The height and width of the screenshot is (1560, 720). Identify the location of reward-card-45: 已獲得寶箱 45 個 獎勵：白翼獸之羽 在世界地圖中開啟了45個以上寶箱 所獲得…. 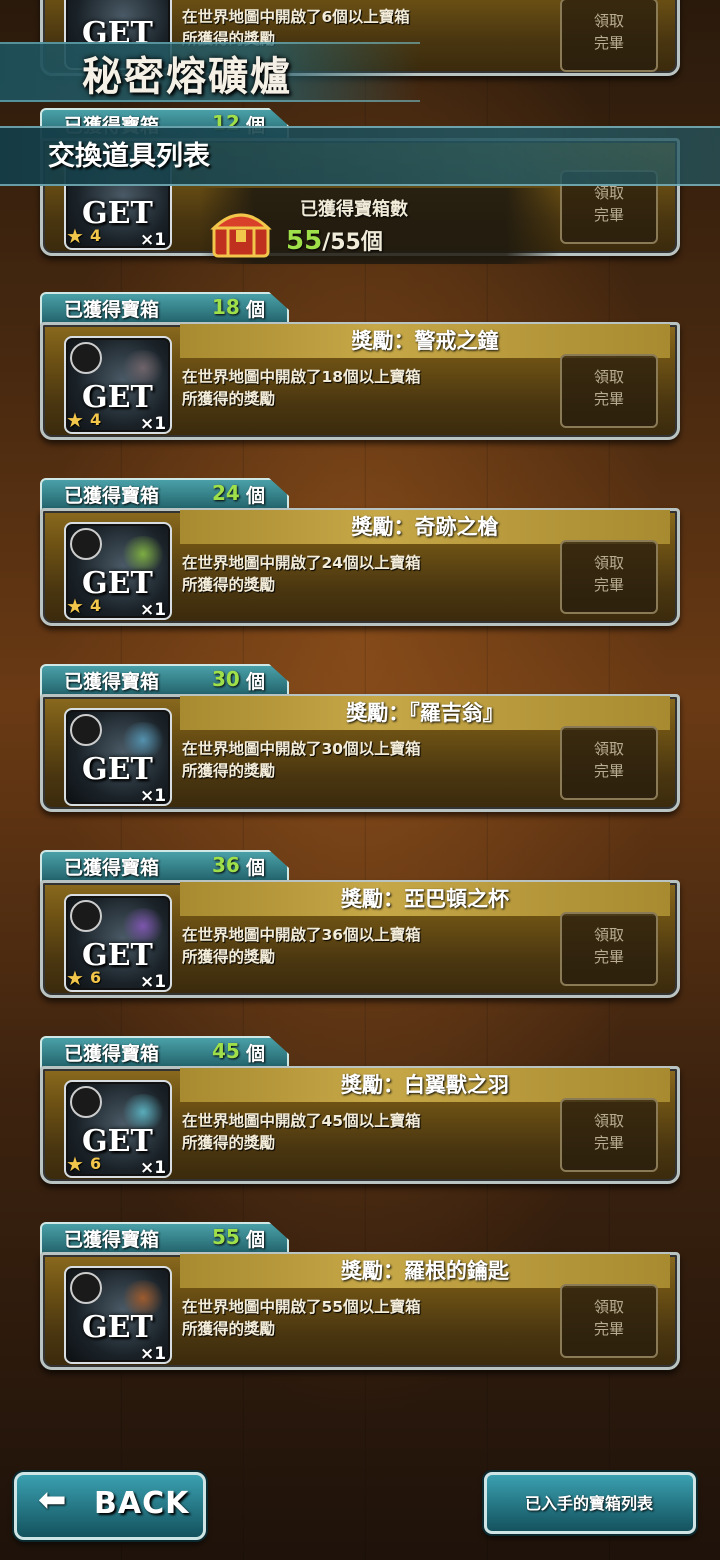
(360, 1111).